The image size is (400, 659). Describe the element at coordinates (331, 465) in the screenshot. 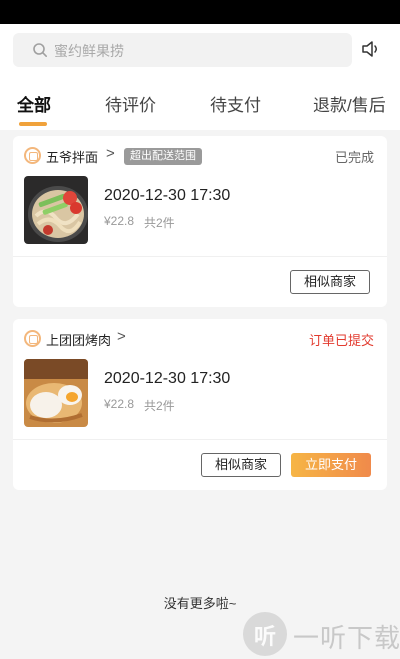

I see `pay-now-button: 立即支付` at that location.